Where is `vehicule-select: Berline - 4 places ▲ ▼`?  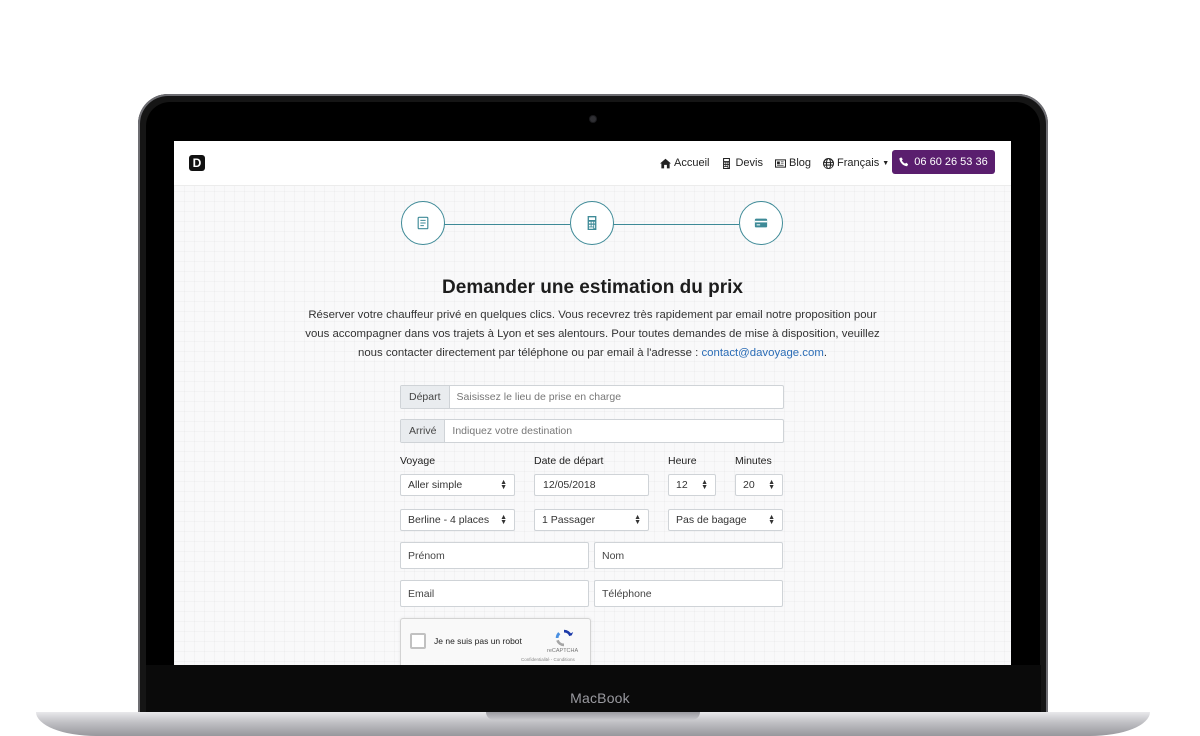
vehicule-select: Berline - 4 places ▲ ▼ is located at coordinates (457, 520).